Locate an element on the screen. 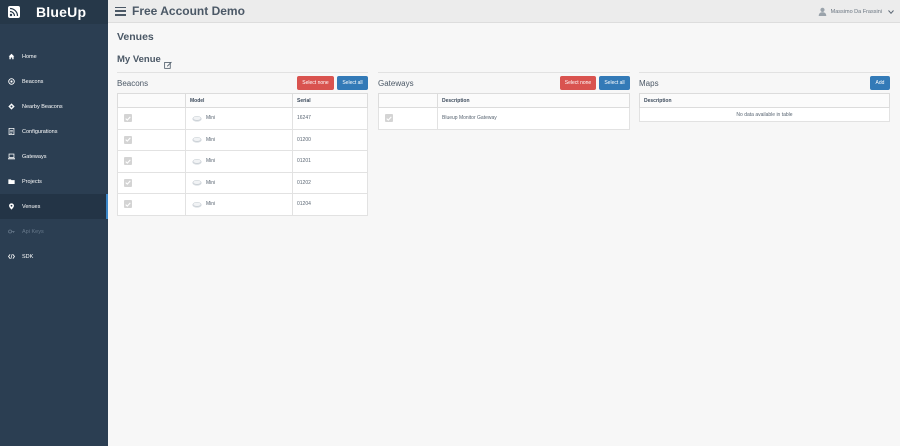  beacons-select-none-button: Select none is located at coordinates (315, 83).